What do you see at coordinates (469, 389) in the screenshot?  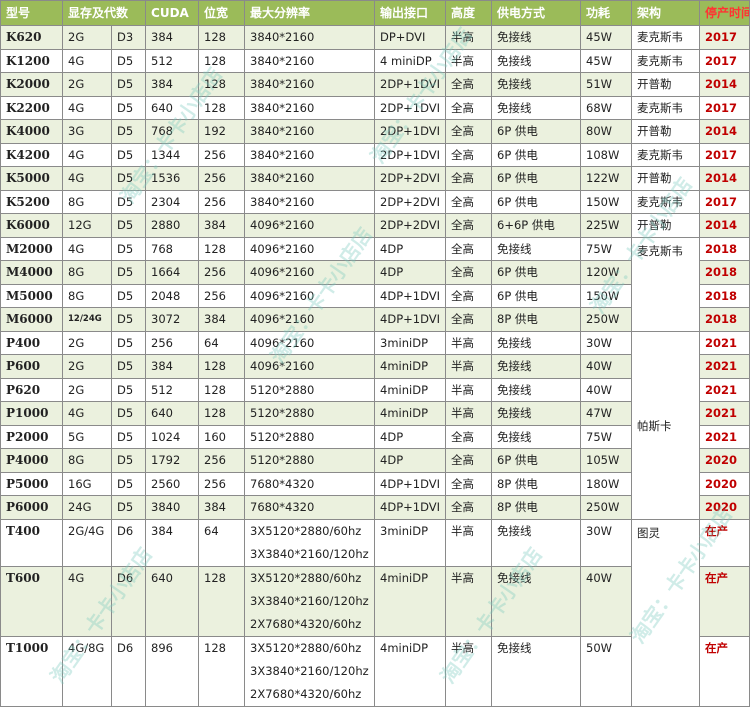 I see `cell-height: 半高` at bounding box center [469, 389].